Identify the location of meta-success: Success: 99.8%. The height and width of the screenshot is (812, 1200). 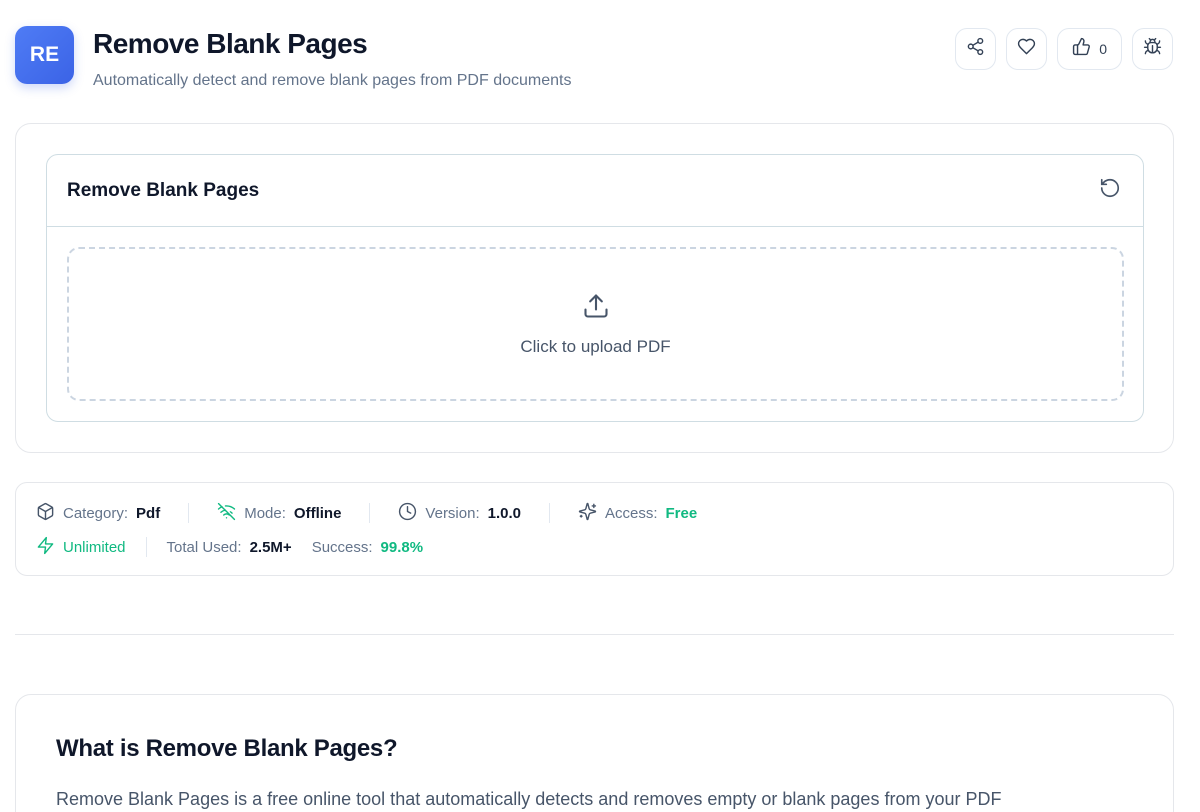
(367, 547).